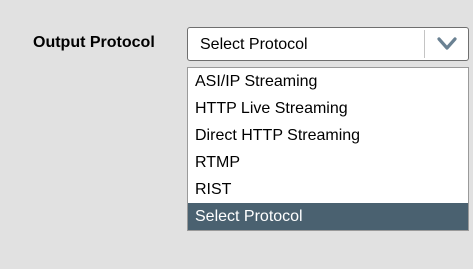 This screenshot has height=269, width=473. Describe the element at coordinates (447, 44) in the screenshot. I see `chevron-down-icon` at that location.